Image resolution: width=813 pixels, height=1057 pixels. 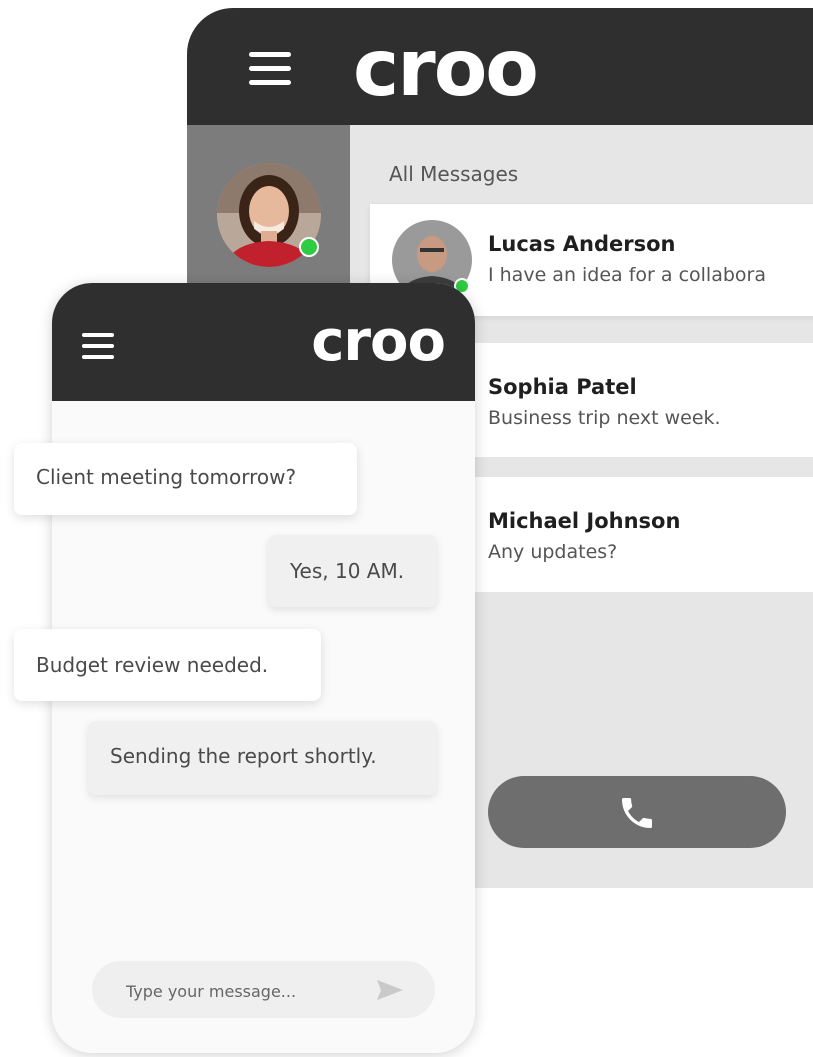 I want to click on message-preview: Any updates?, so click(x=553, y=552).